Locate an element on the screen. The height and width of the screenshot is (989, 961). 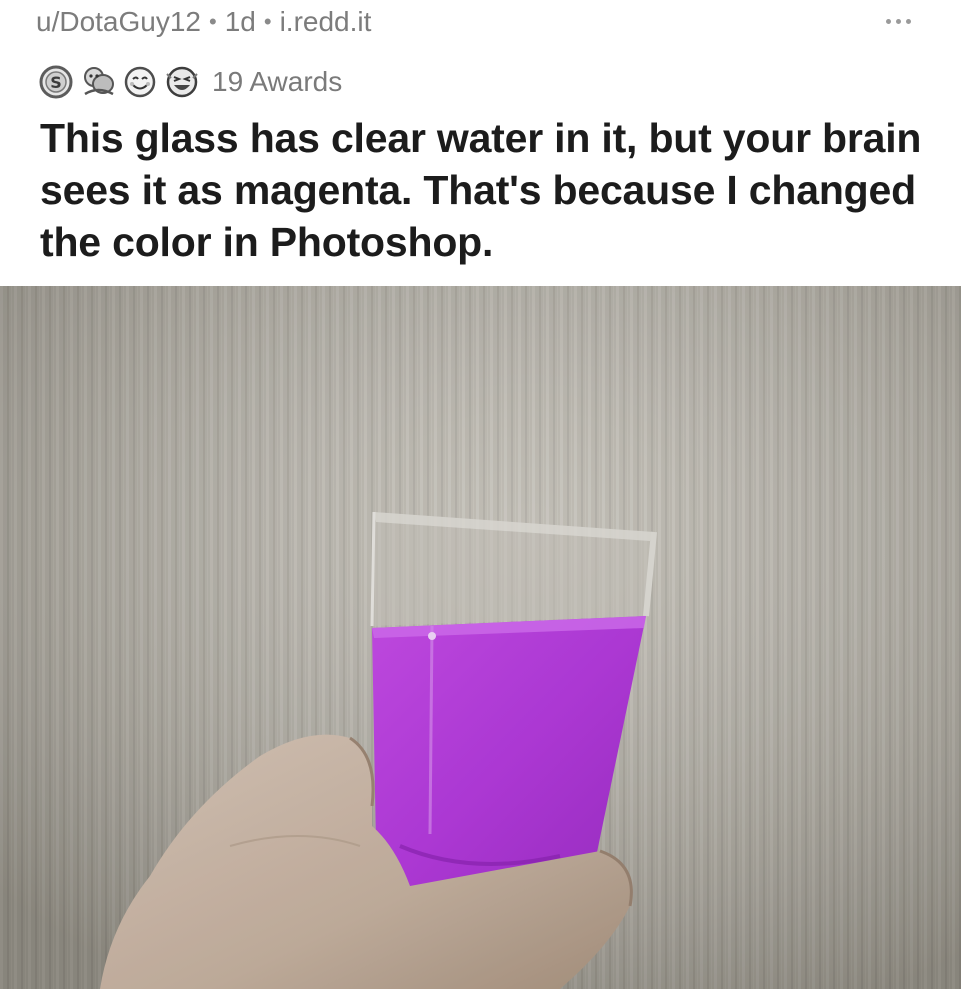
svg-text: S is located at coordinates (56, 82).